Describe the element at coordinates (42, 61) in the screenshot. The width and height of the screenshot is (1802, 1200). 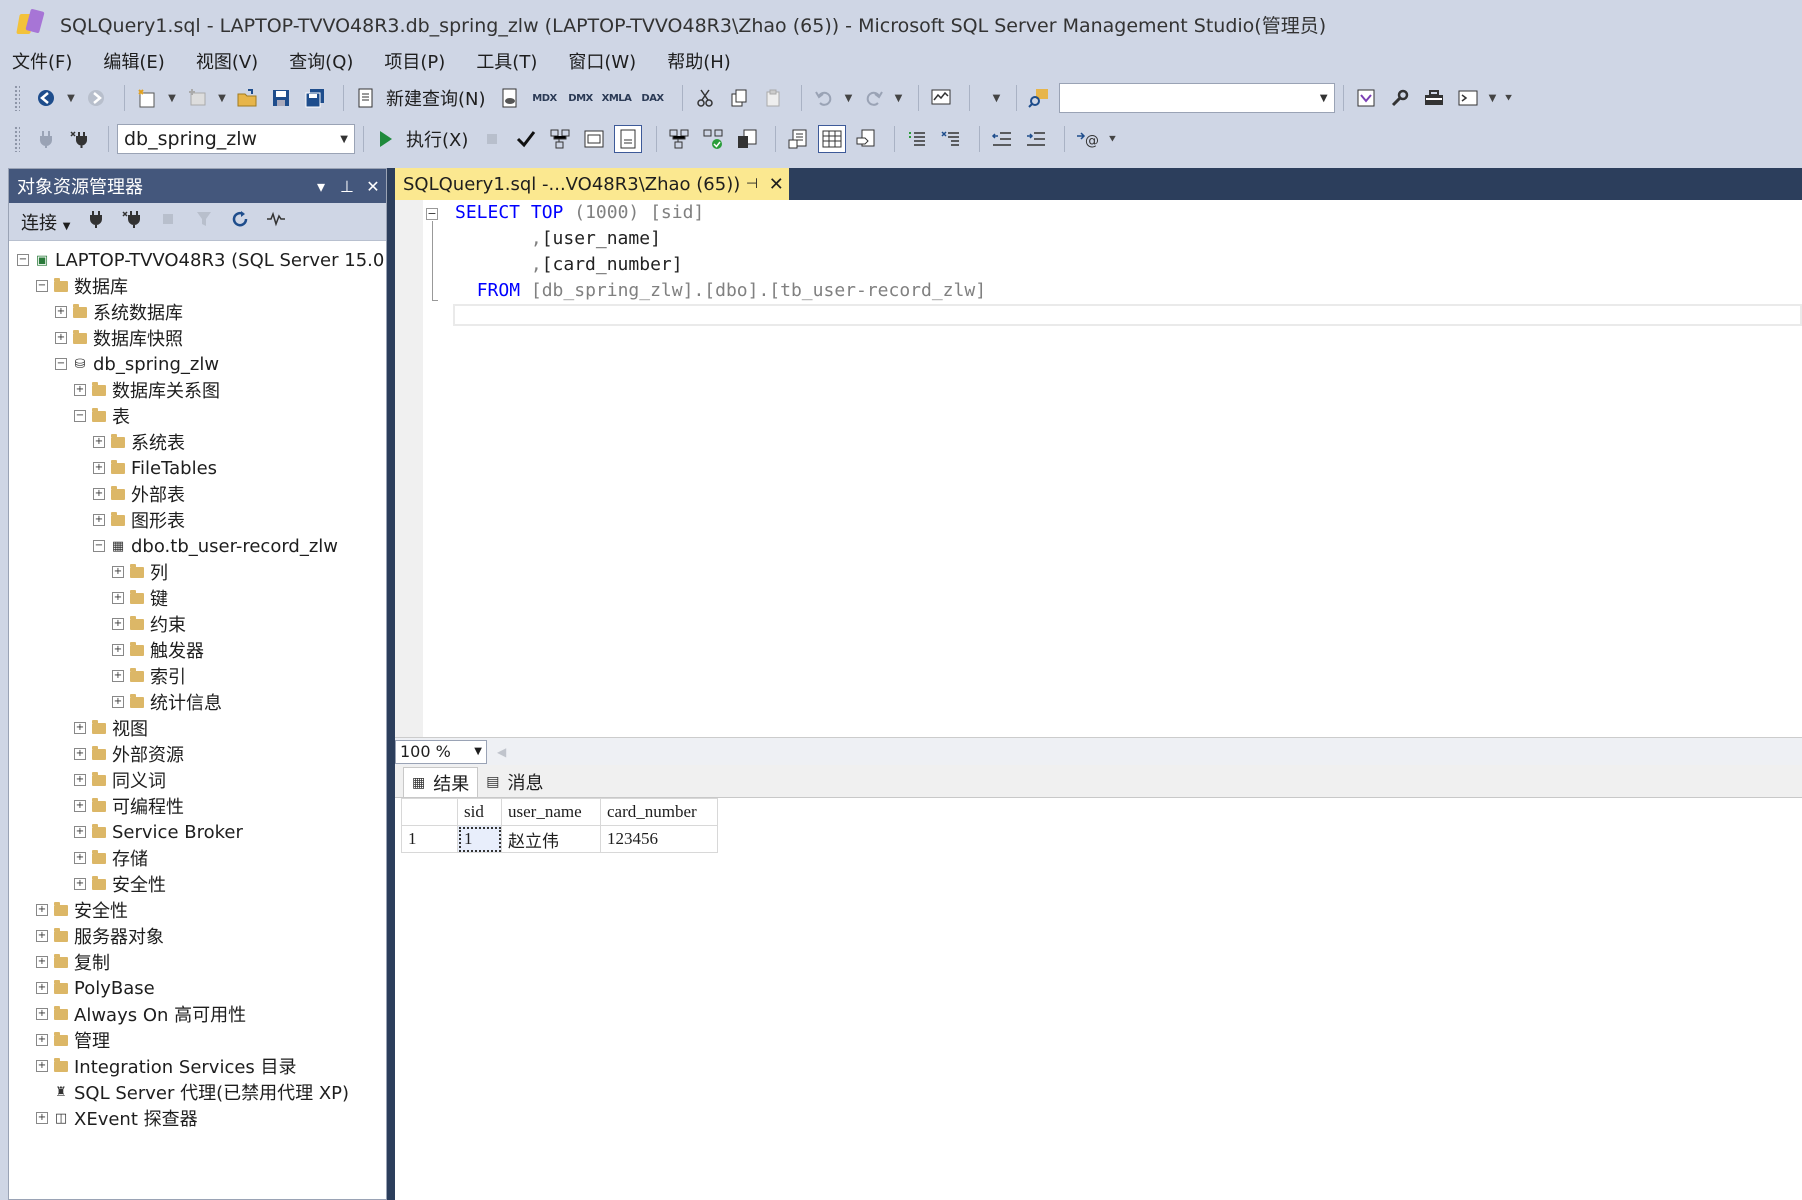
I see `menu-file: 文件(F)` at that location.